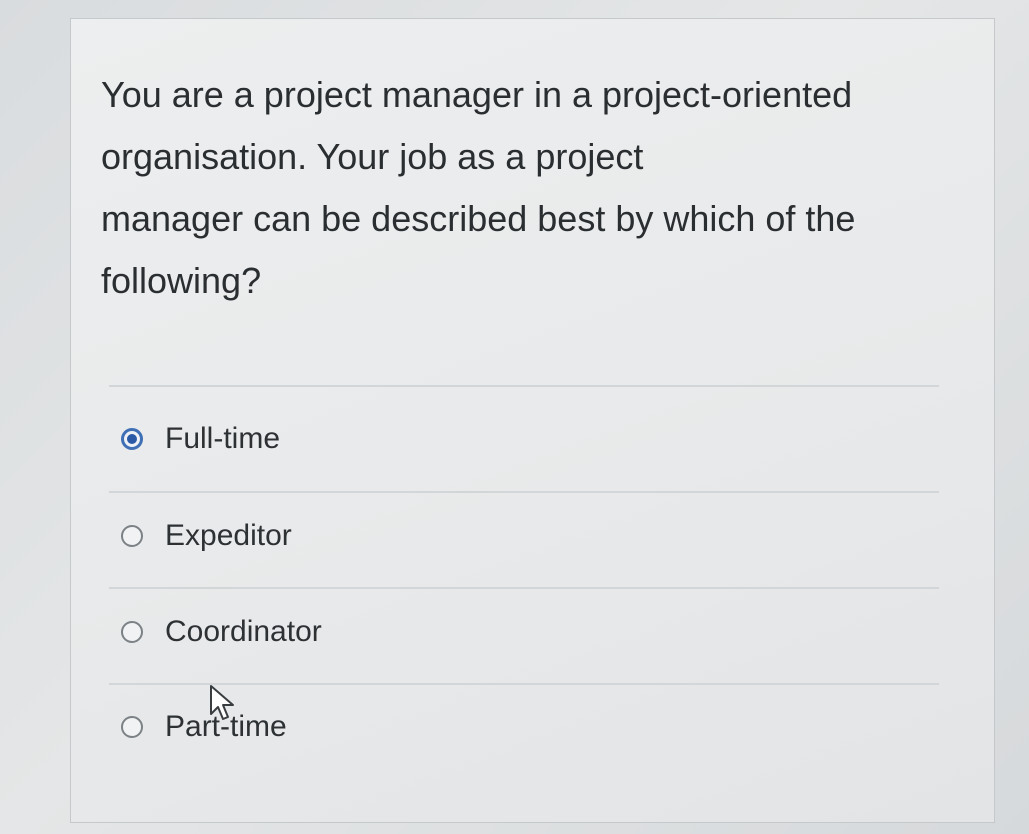 The image size is (1029, 834). Describe the element at coordinates (243, 631) in the screenshot. I see `option-label: Coordinator` at that location.